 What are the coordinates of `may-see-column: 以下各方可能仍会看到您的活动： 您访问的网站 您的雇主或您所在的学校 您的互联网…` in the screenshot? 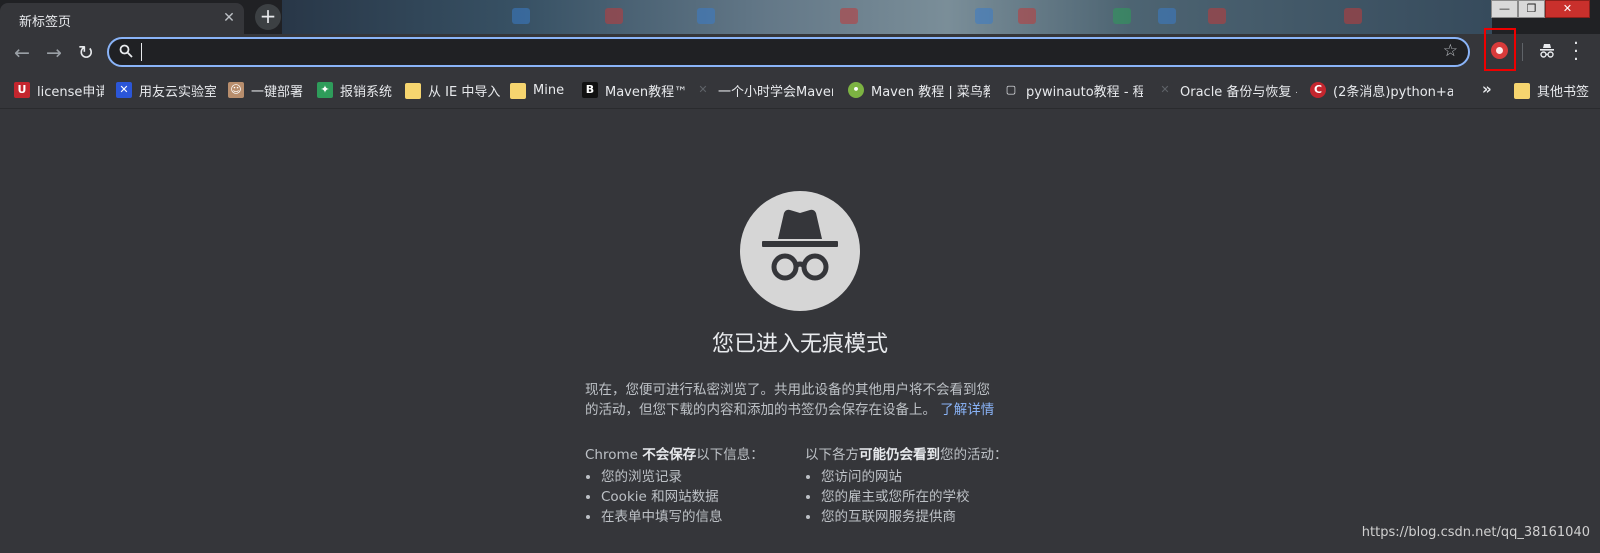 It's located at (906, 485).